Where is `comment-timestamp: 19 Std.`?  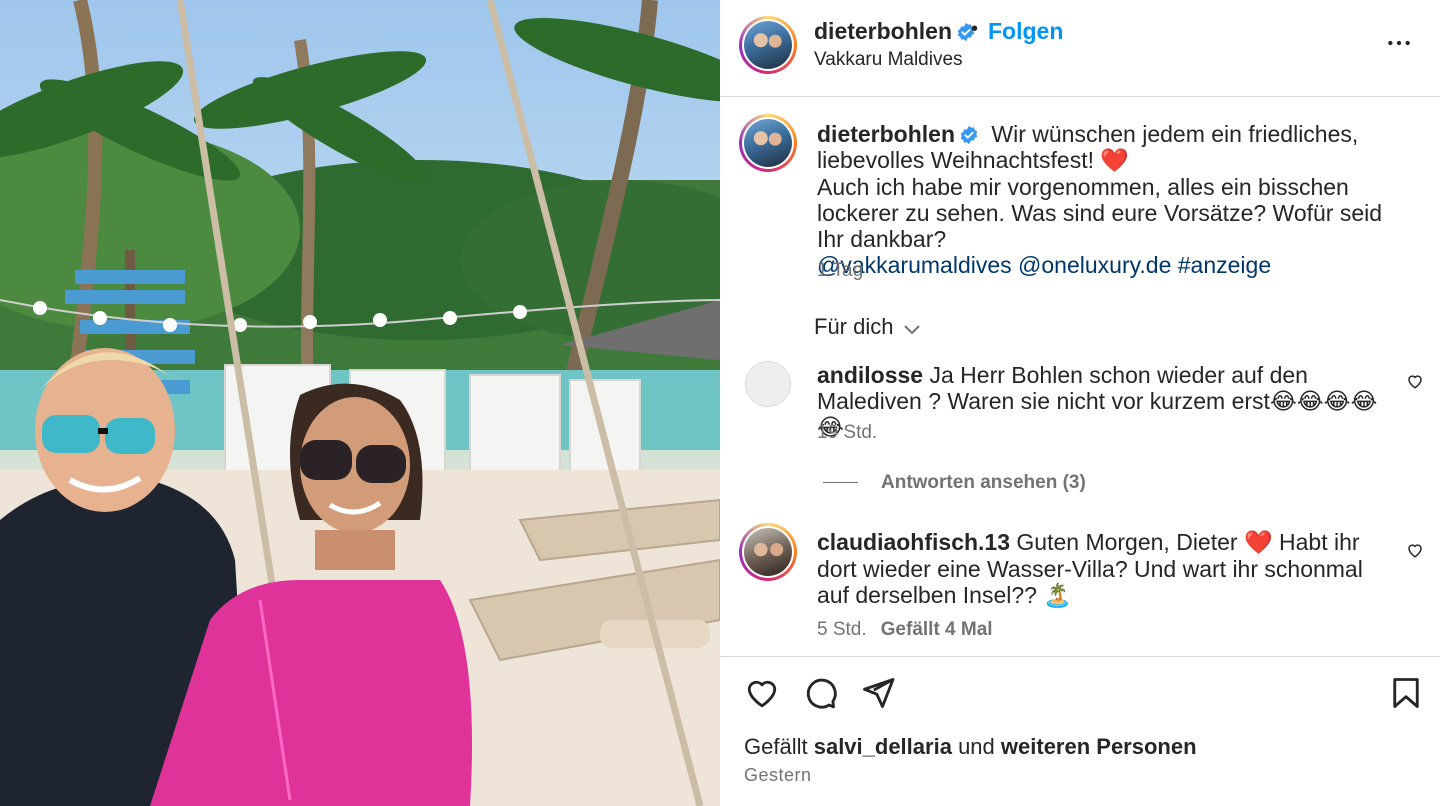 comment-timestamp: 19 Std. is located at coordinates (847, 433).